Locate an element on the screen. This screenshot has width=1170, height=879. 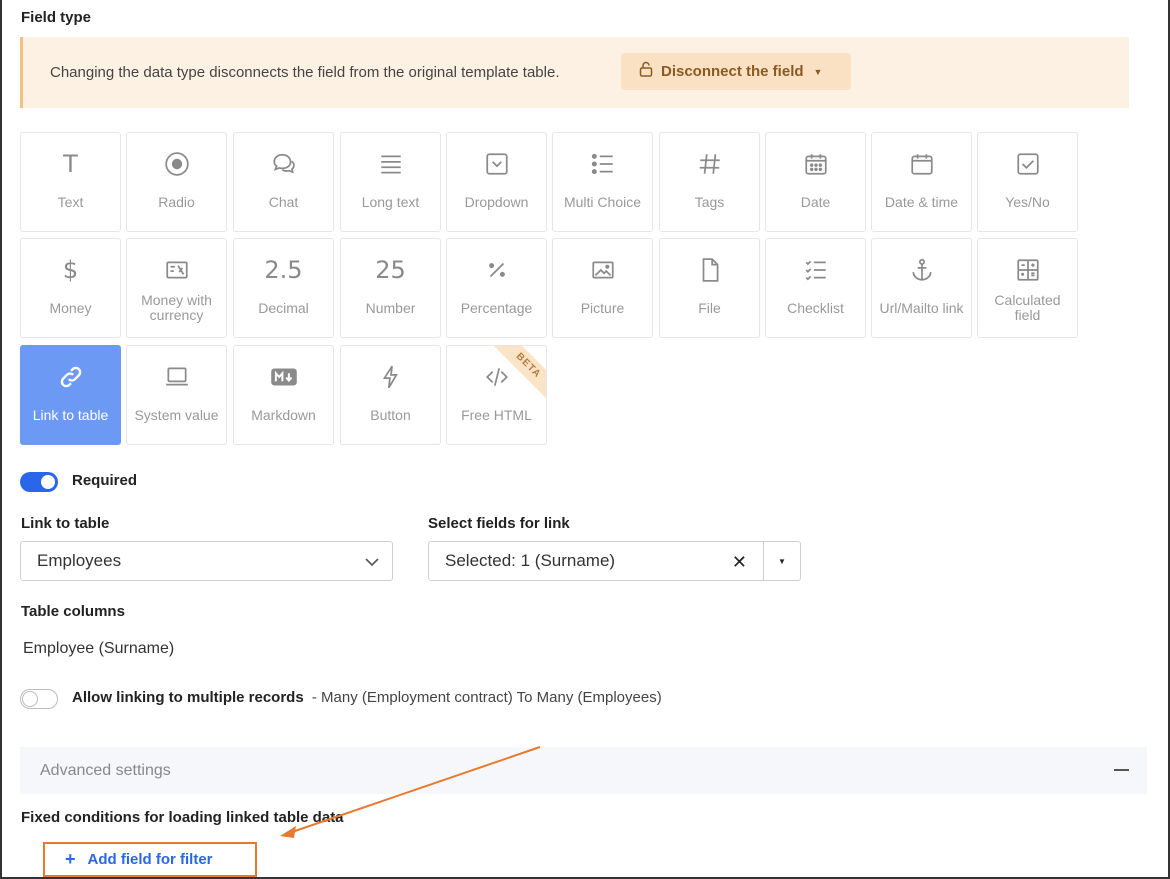
type-label: Date & time is located at coordinates (921, 202).